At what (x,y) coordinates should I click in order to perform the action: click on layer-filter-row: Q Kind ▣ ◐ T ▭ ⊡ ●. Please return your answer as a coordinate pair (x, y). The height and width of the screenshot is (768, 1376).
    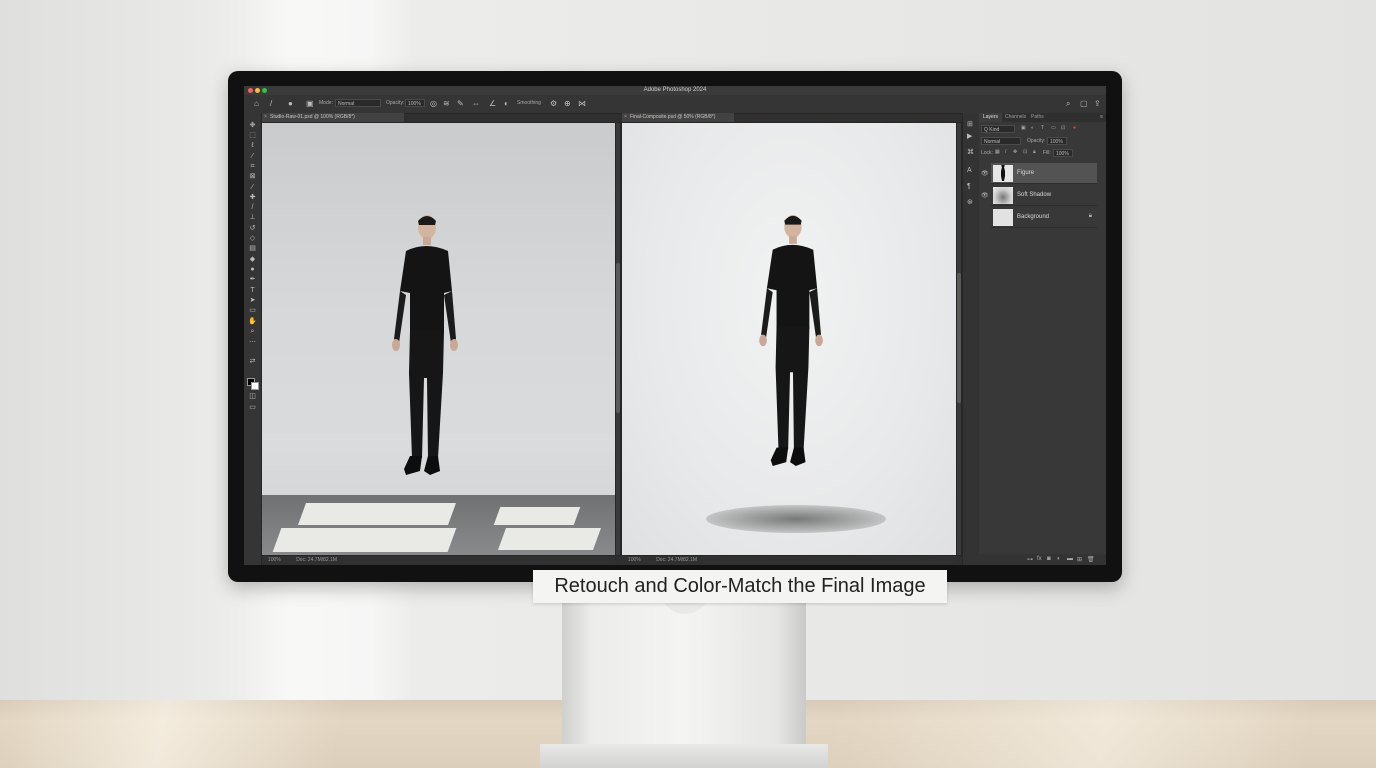
    Looking at the image, I should click on (1042, 129).